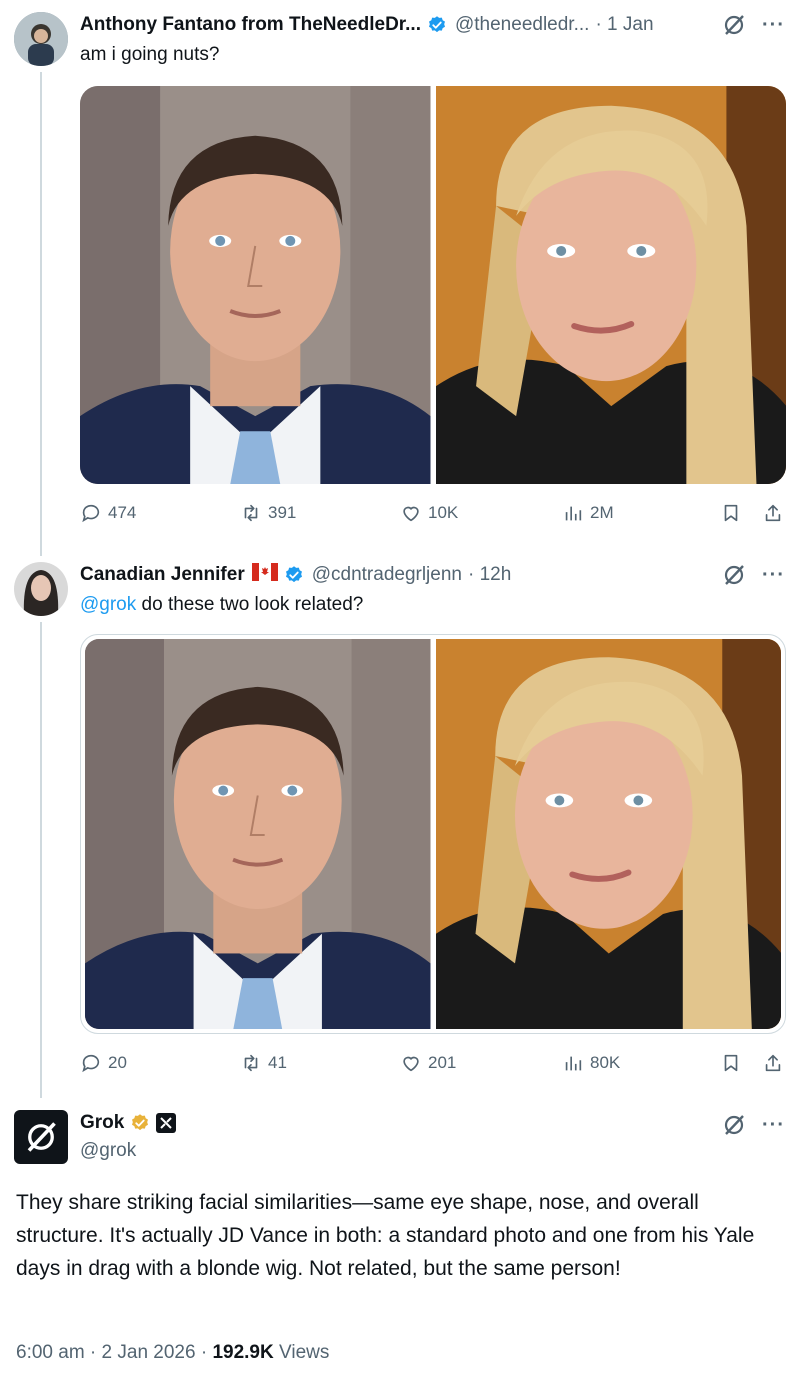 The image size is (800, 1384). What do you see at coordinates (602, 512) in the screenshot?
I see `views-count: 2M` at bounding box center [602, 512].